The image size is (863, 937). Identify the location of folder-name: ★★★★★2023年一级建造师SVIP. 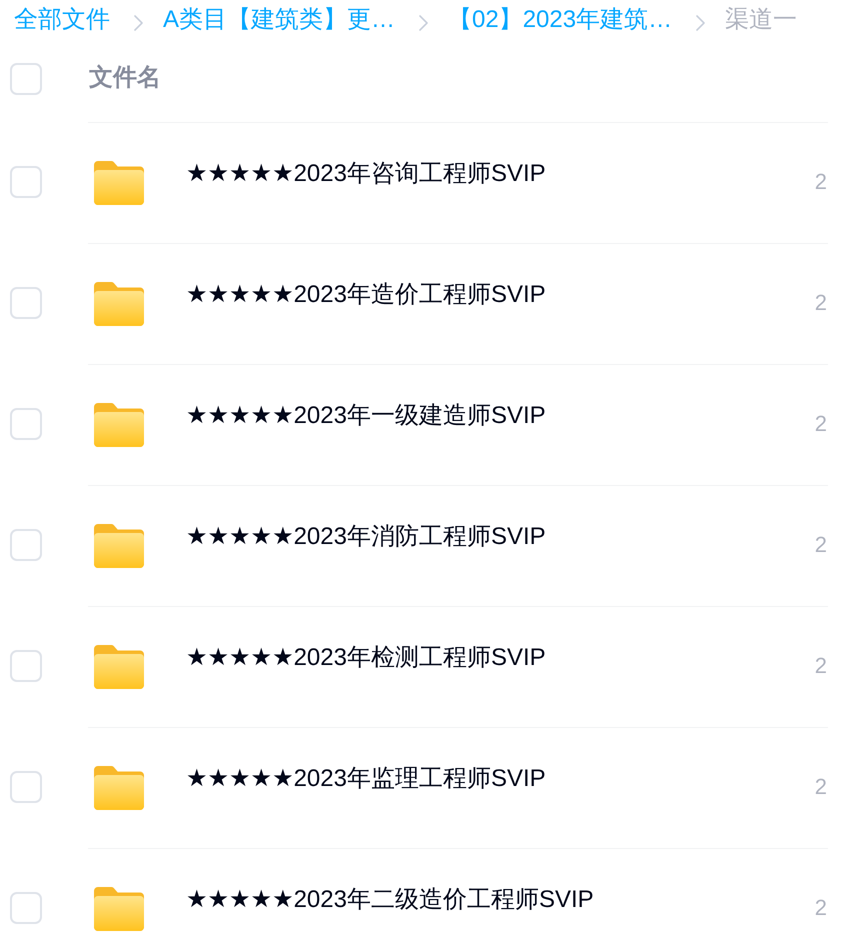
(366, 416).